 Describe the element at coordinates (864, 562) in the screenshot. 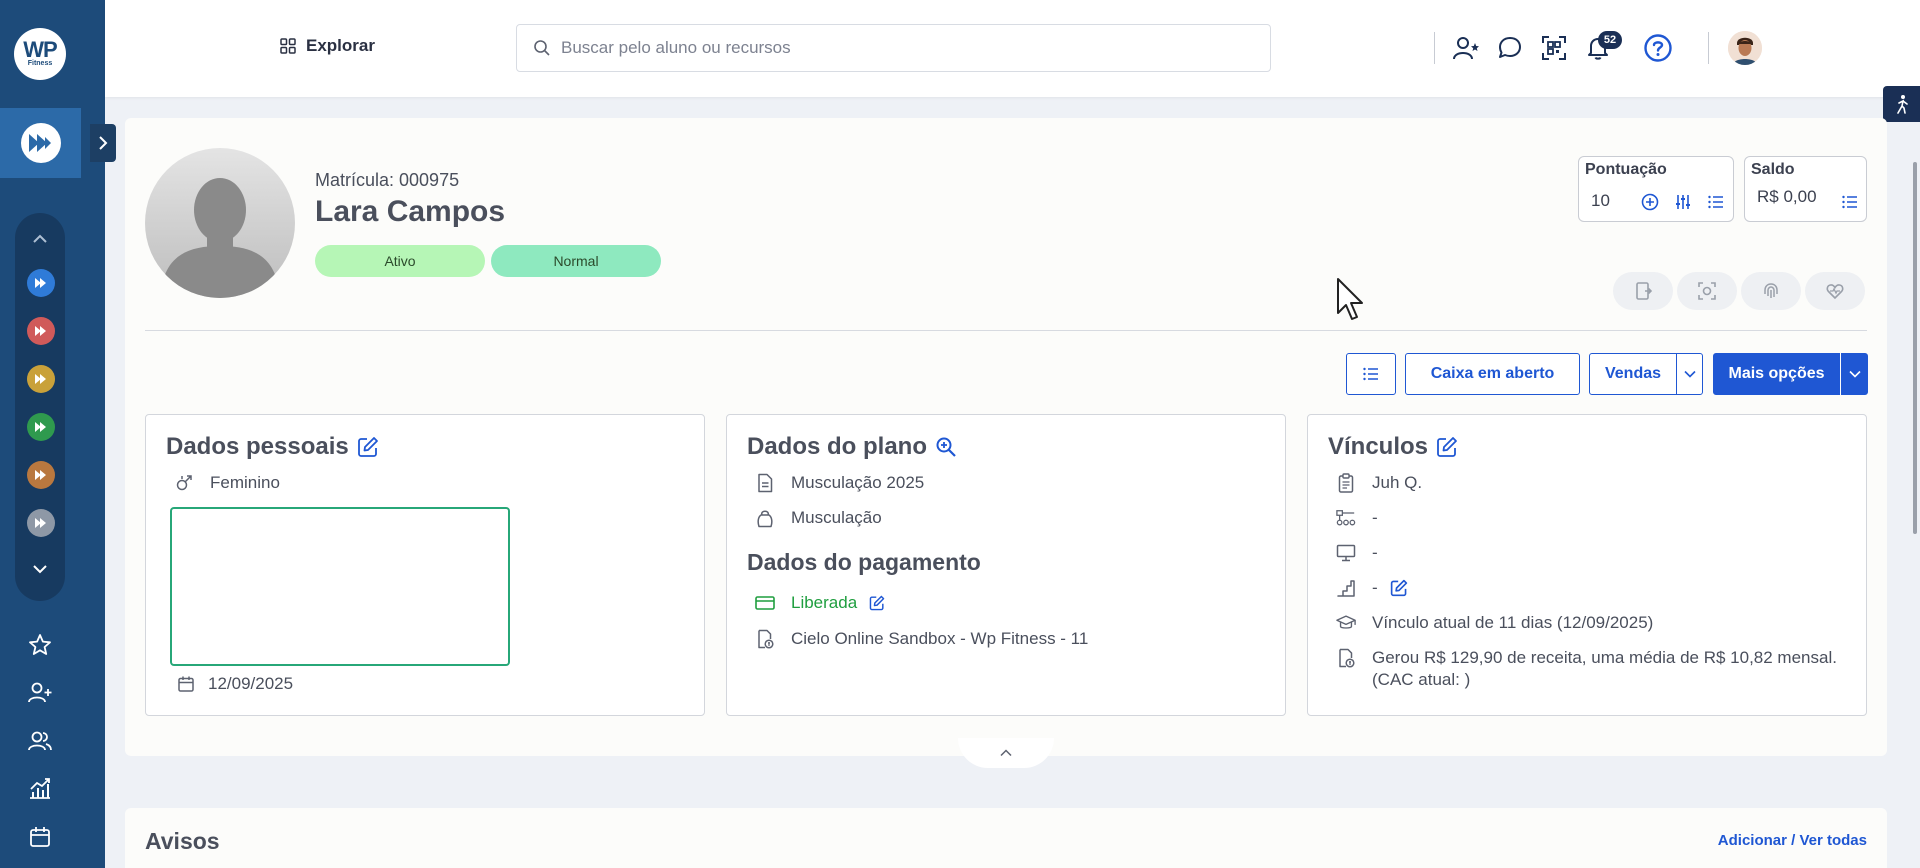

I see `payment-title: Dados do pagamento` at that location.